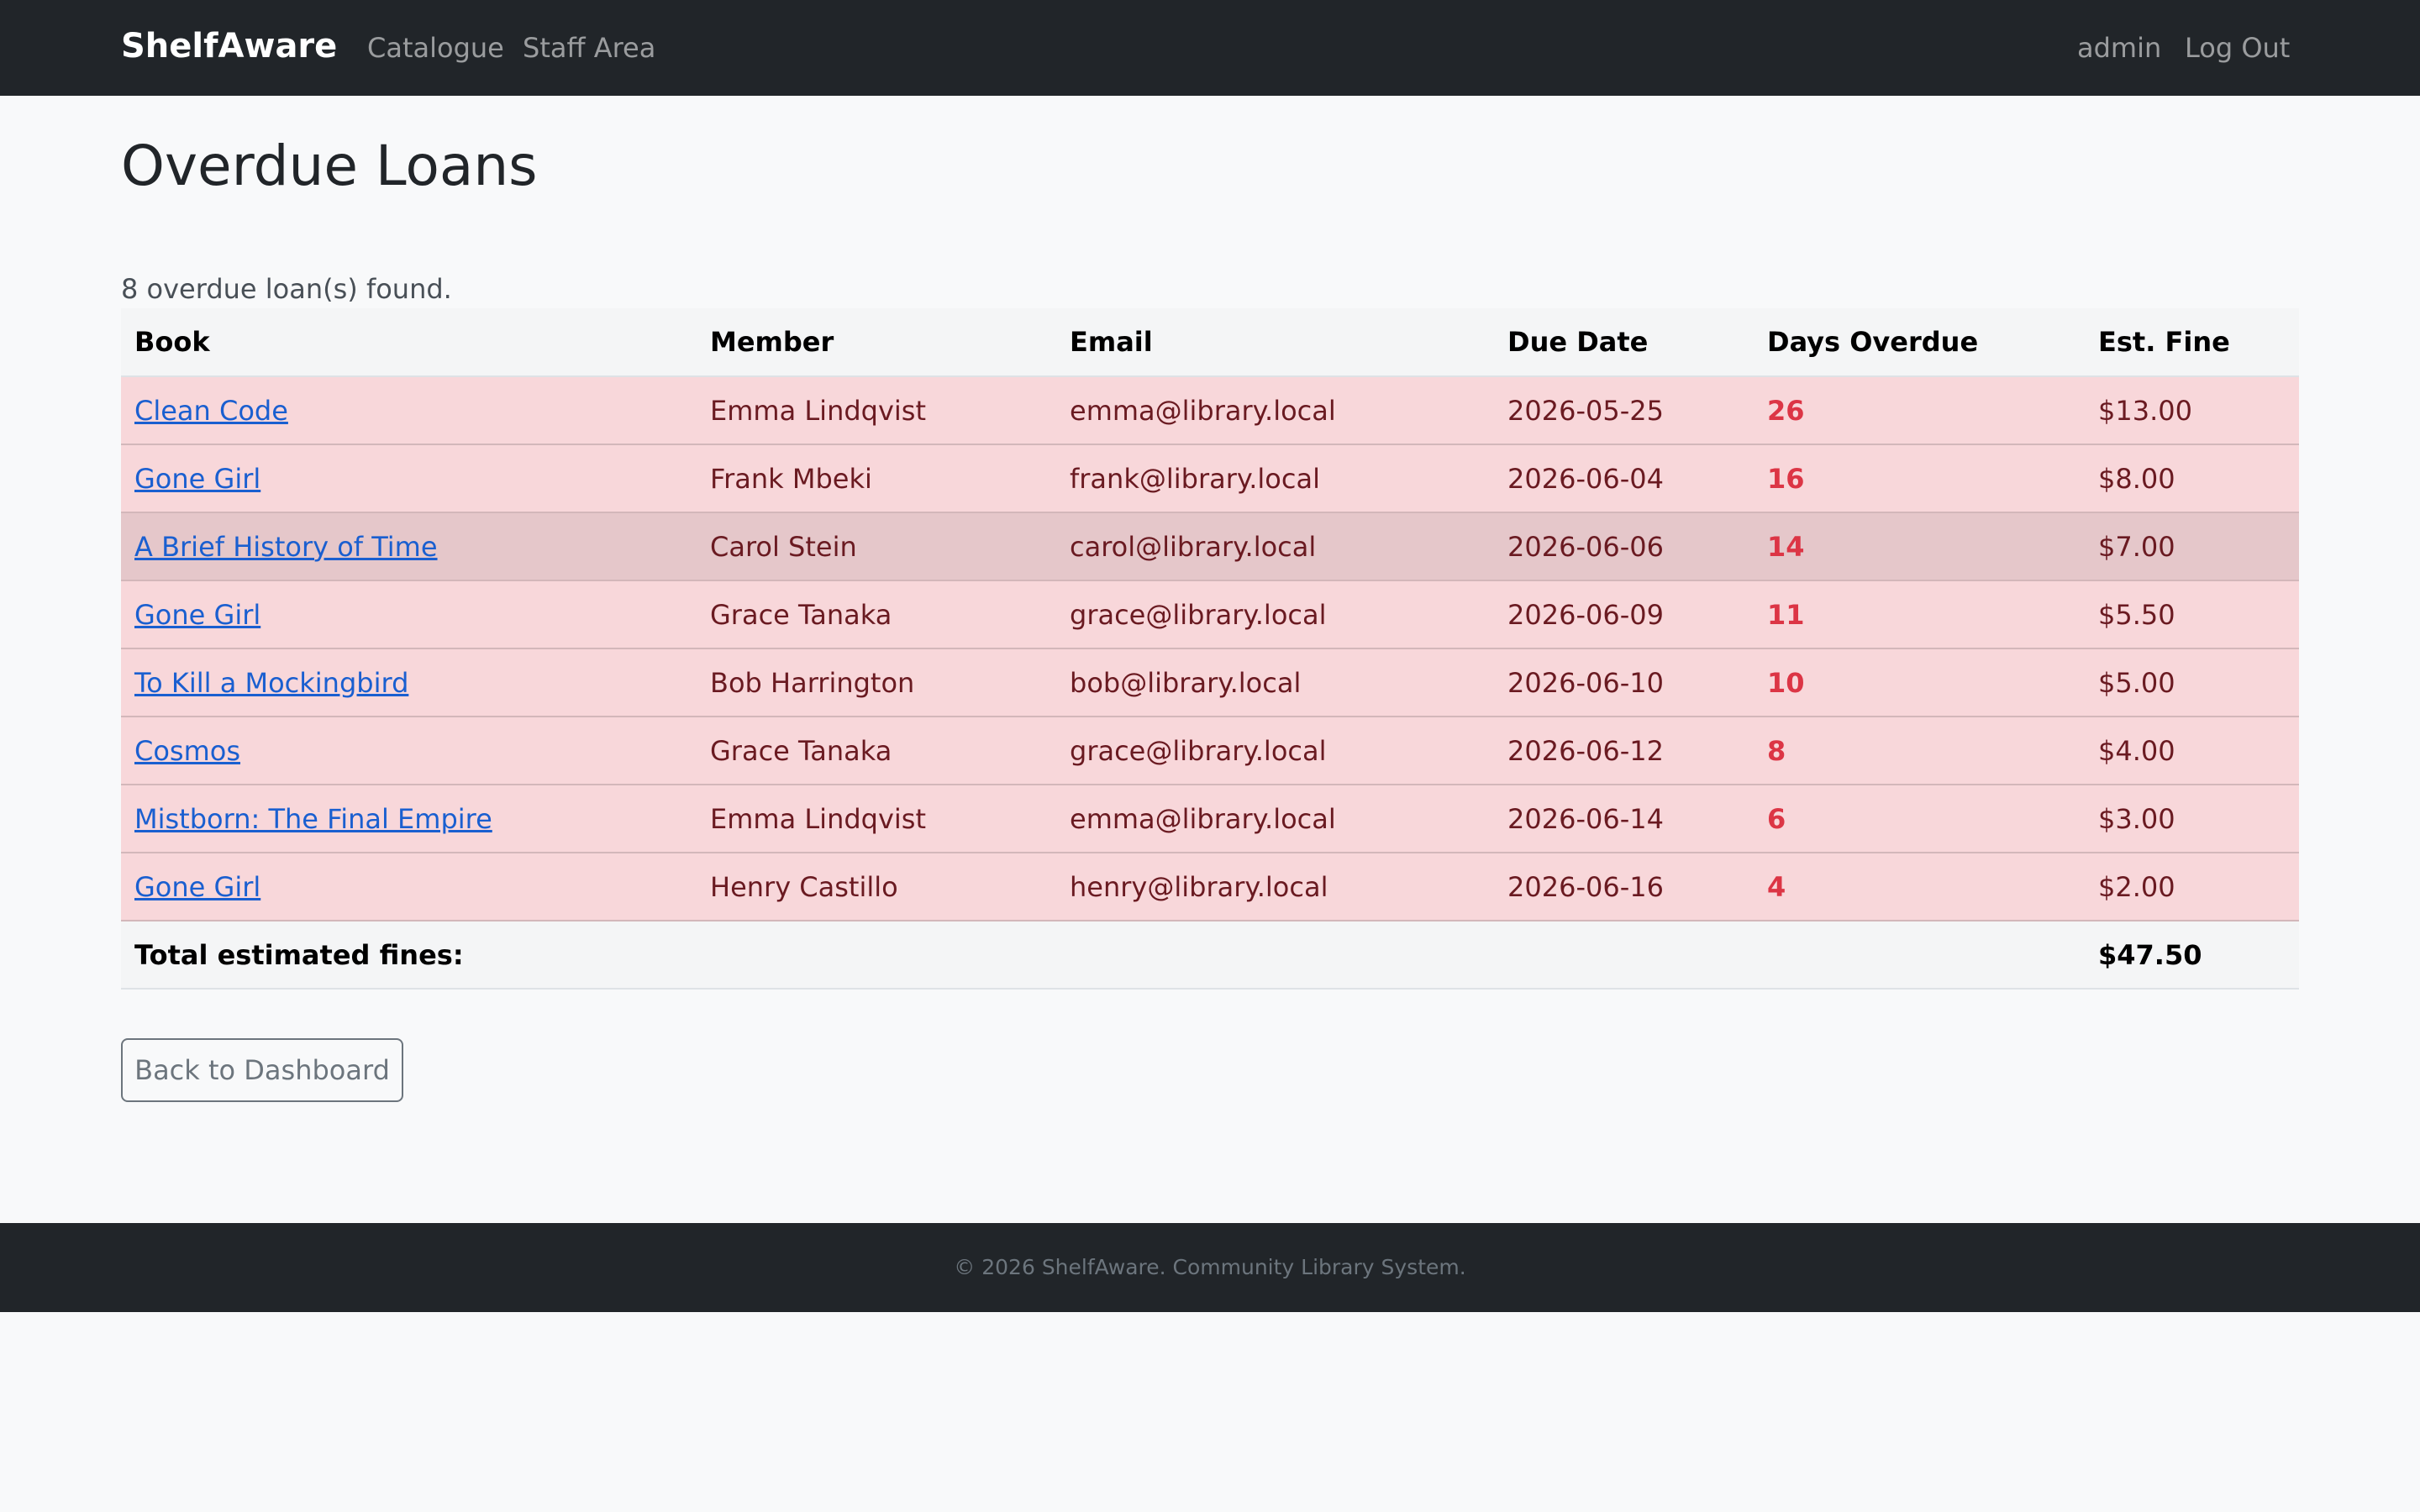  Describe the element at coordinates (1624, 887) in the screenshot. I see `due-date-cell: 2026-06-16` at that location.